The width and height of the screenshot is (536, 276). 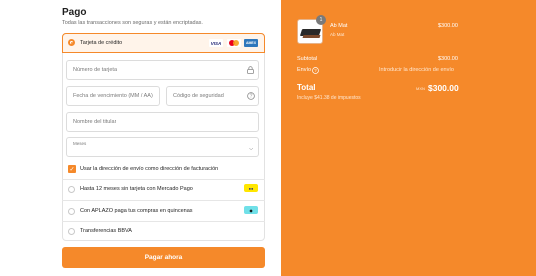 What do you see at coordinates (162, 70) in the screenshot?
I see `card-number-input: Número de tarjeta` at bounding box center [162, 70].